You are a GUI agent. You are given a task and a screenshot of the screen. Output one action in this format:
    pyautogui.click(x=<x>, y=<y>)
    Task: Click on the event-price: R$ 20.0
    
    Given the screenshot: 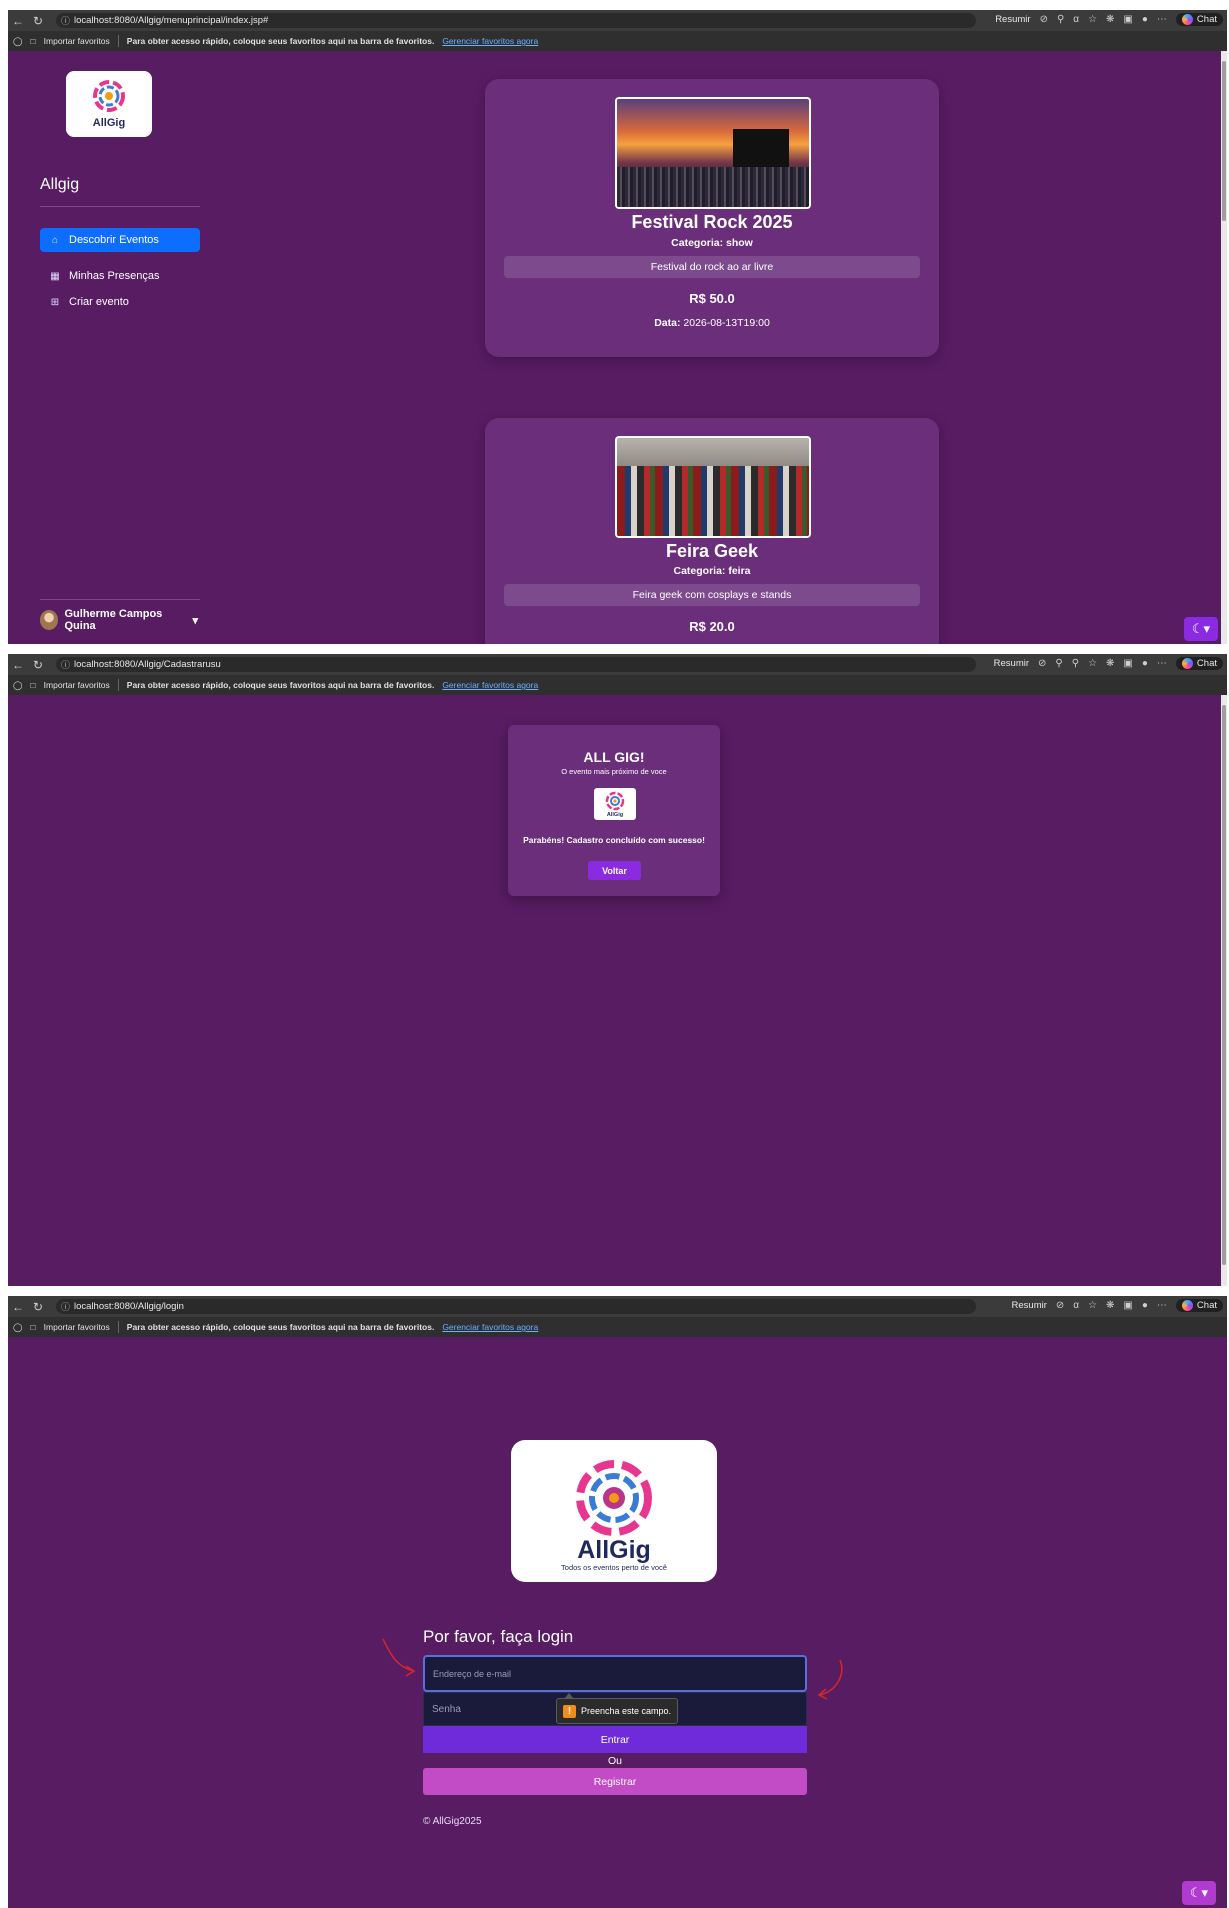 What is the action you would take?
    pyautogui.click(x=712, y=626)
    